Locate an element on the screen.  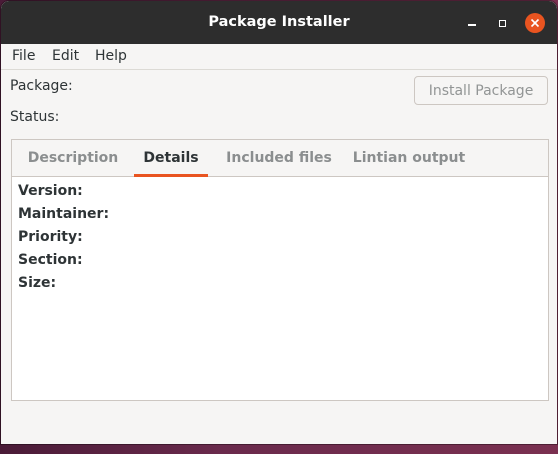
tab-lintian-output: Lintian output is located at coordinates (409, 158).